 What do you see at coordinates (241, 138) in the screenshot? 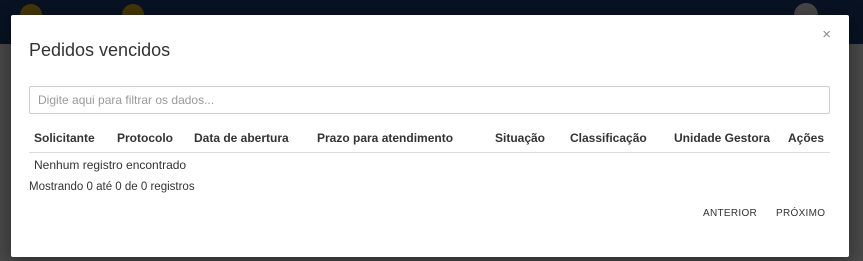
I see `column-data-abertura: Data de abertura` at bounding box center [241, 138].